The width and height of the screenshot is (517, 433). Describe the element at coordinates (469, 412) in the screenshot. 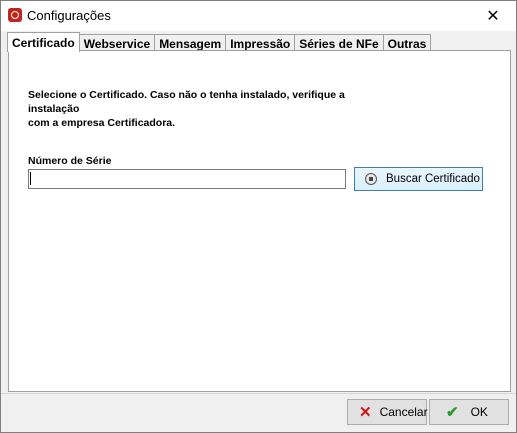

I see `ok-button: ✔ OK` at that location.